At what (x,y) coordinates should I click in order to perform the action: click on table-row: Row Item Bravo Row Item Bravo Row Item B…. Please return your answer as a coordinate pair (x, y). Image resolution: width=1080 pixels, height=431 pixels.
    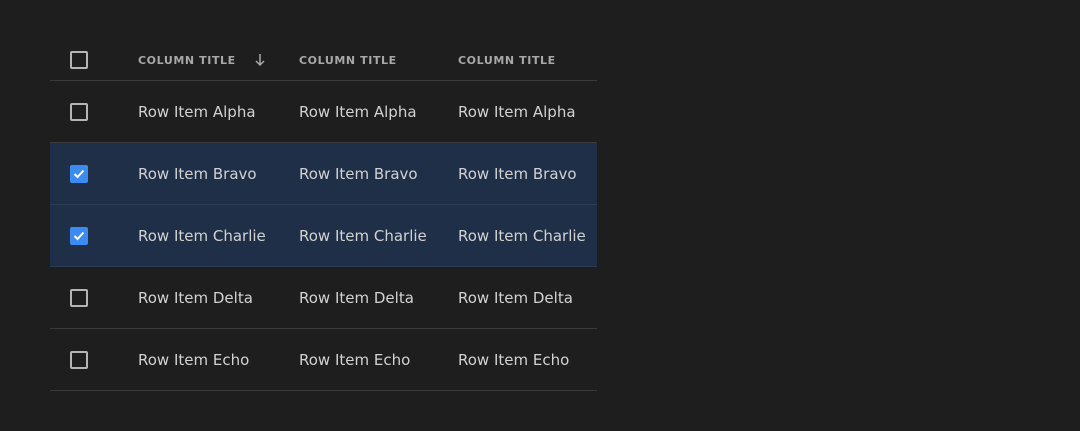
    Looking at the image, I should click on (323, 174).